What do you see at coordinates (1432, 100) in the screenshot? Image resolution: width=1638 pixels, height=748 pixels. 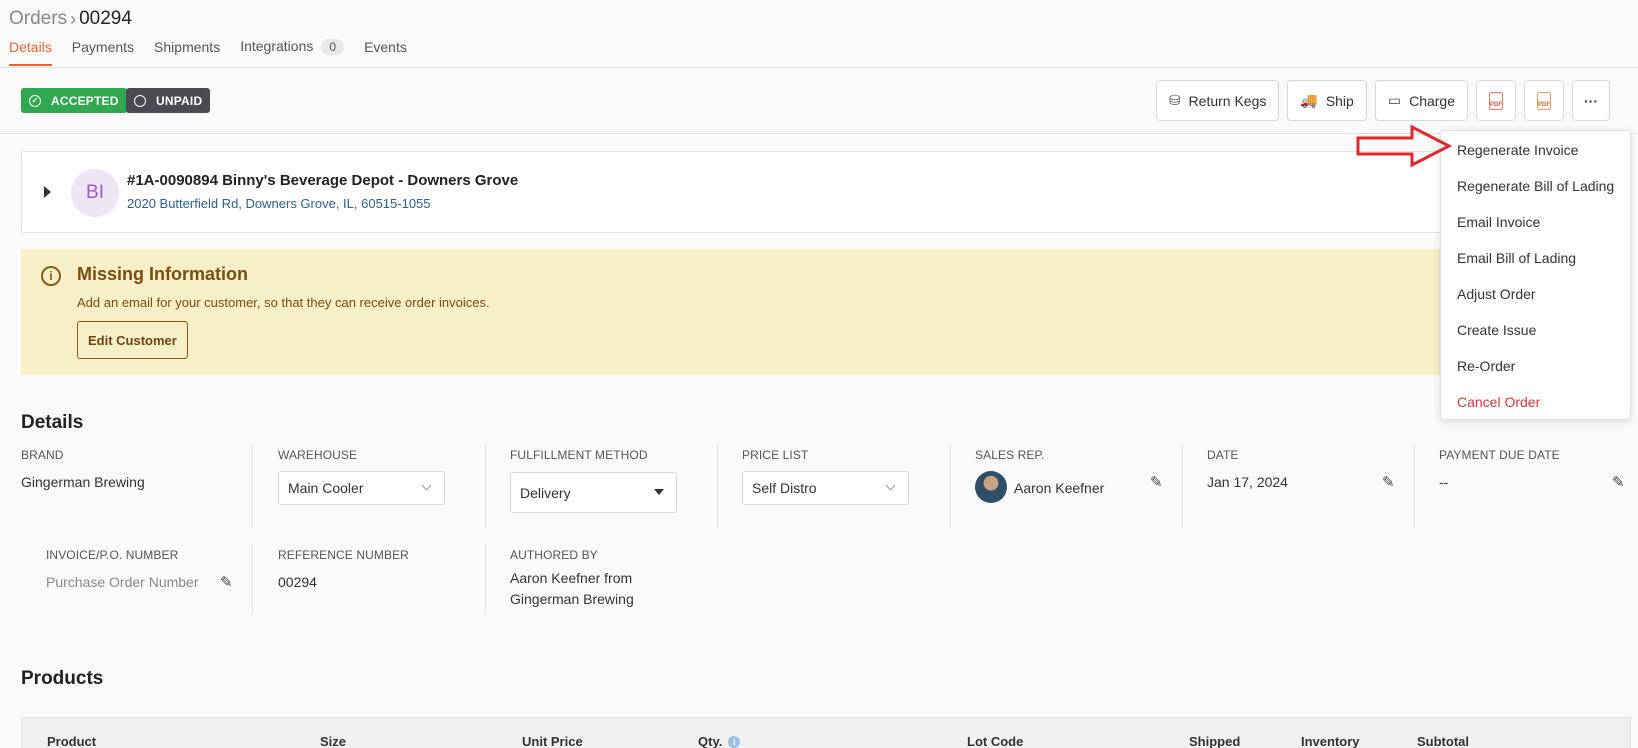 I see `charge-label: Charge` at bounding box center [1432, 100].